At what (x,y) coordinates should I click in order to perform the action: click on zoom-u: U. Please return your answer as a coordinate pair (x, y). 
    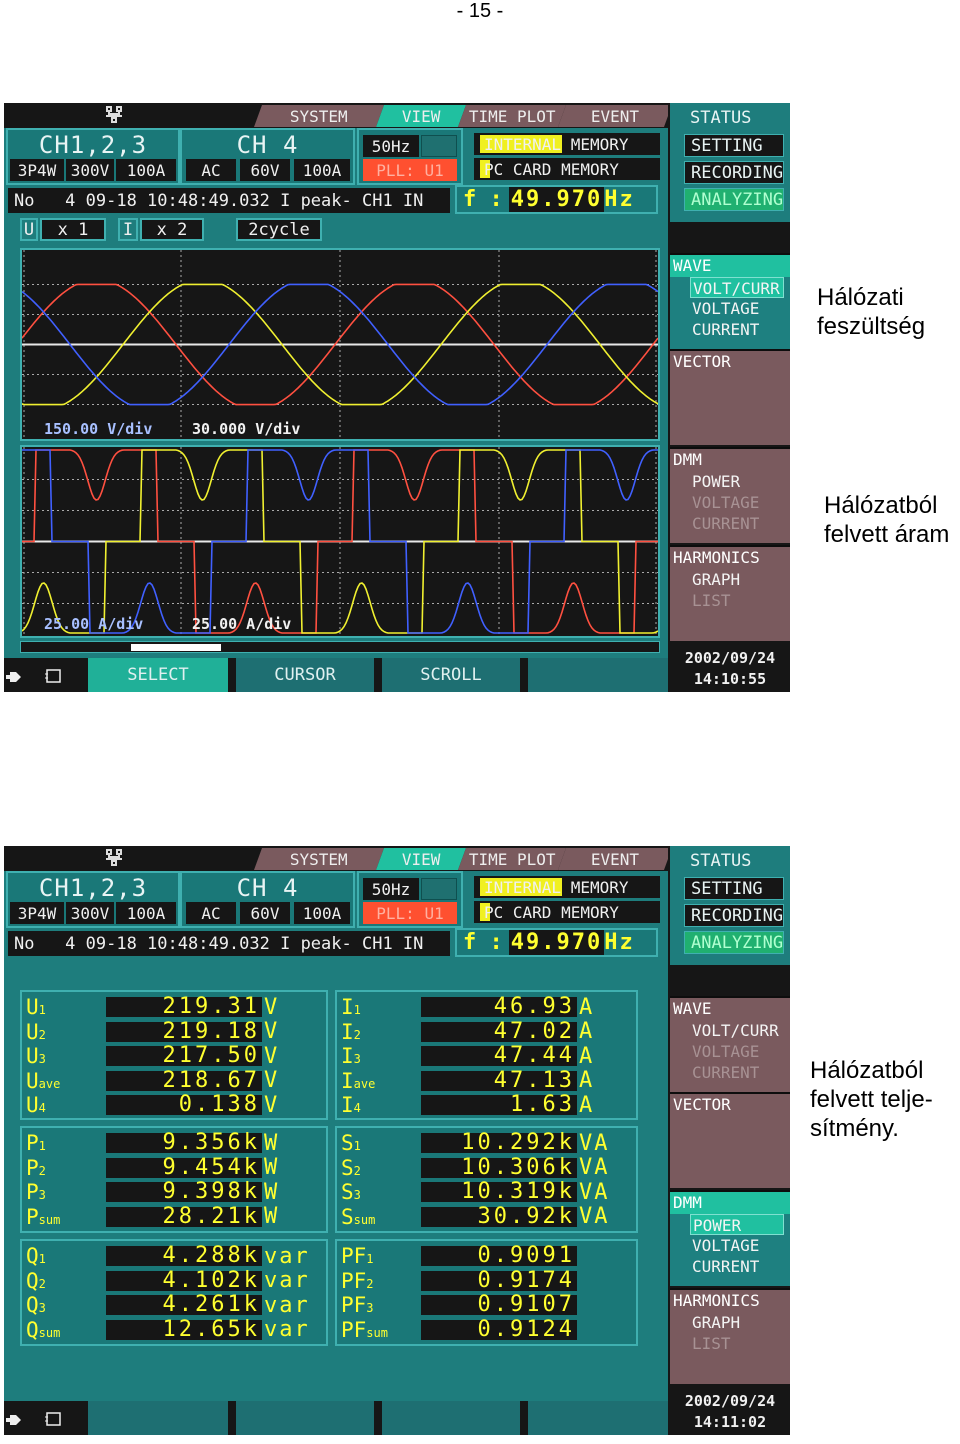
    Looking at the image, I should click on (29, 229).